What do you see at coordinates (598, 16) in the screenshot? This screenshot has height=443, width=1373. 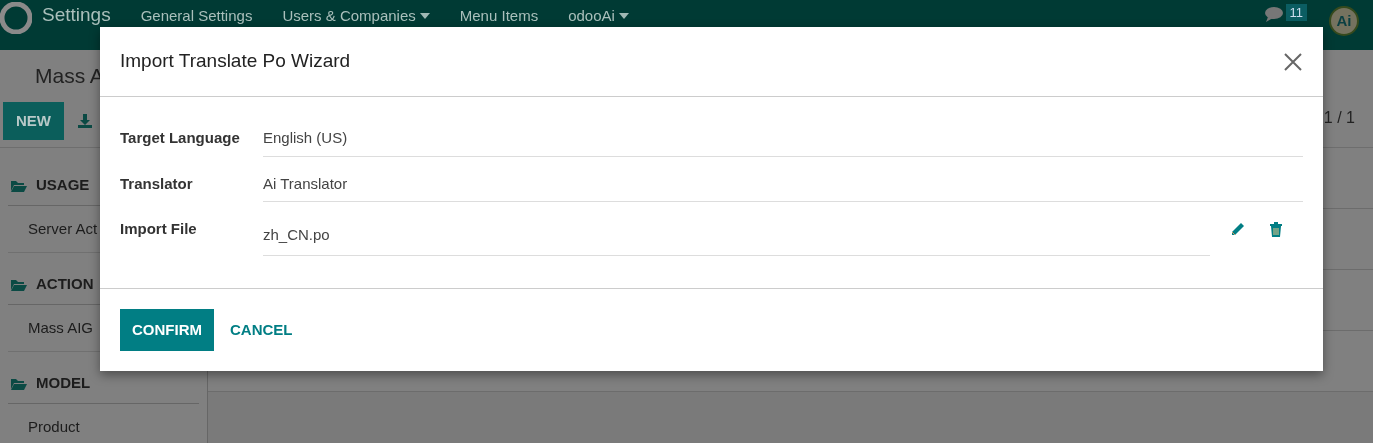 I see `menu-item: odooAi` at bounding box center [598, 16].